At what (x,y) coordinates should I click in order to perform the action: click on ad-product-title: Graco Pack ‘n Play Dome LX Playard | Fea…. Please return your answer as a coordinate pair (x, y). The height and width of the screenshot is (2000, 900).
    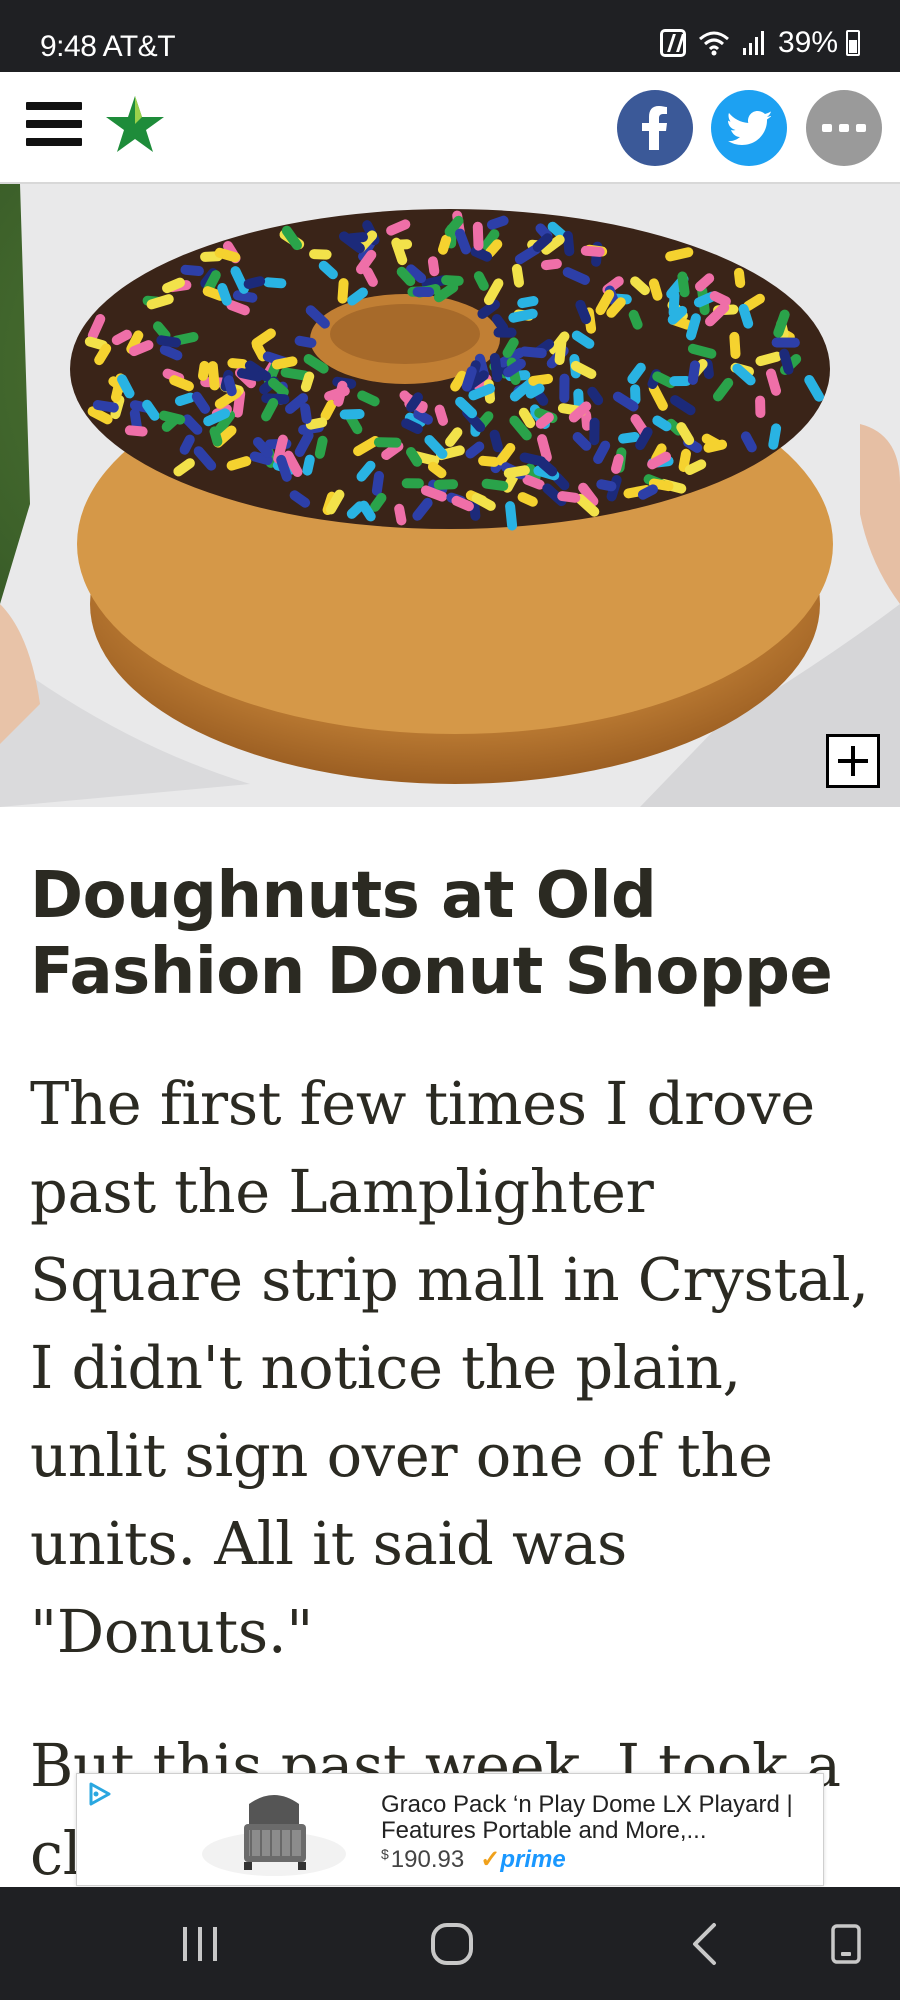
    Looking at the image, I should click on (601, 1818).